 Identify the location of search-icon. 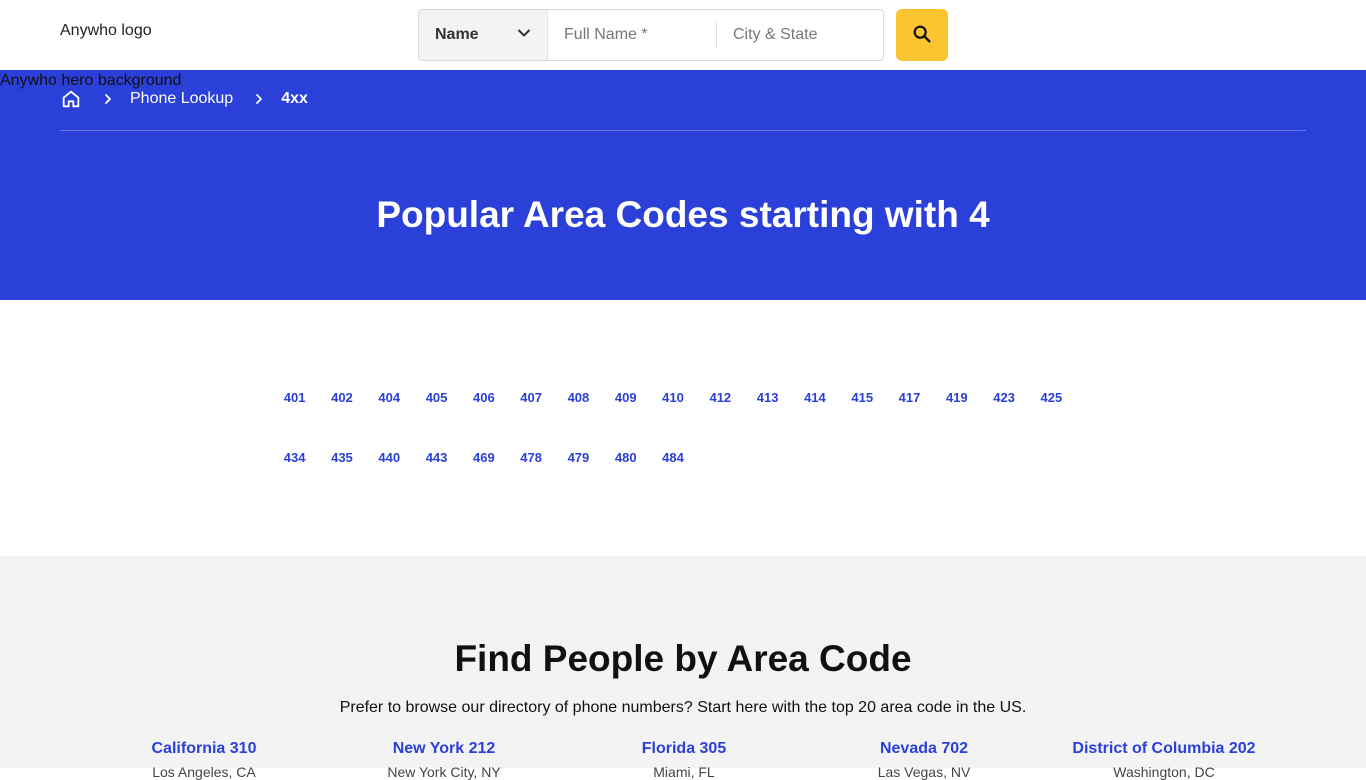
(922, 35).